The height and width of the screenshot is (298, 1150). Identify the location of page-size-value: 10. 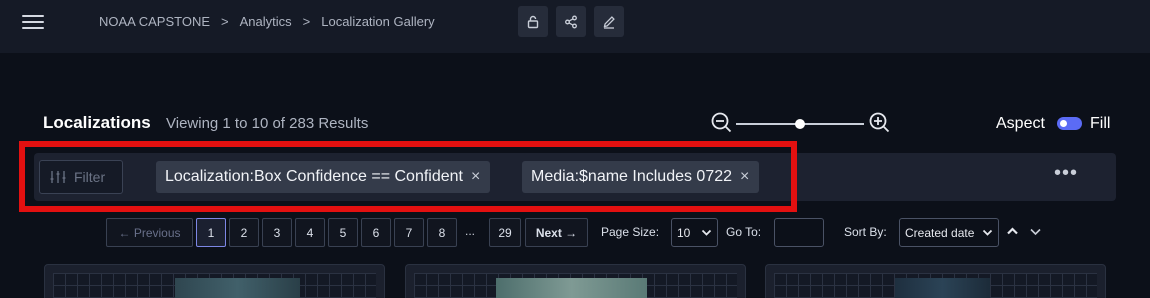
(684, 232).